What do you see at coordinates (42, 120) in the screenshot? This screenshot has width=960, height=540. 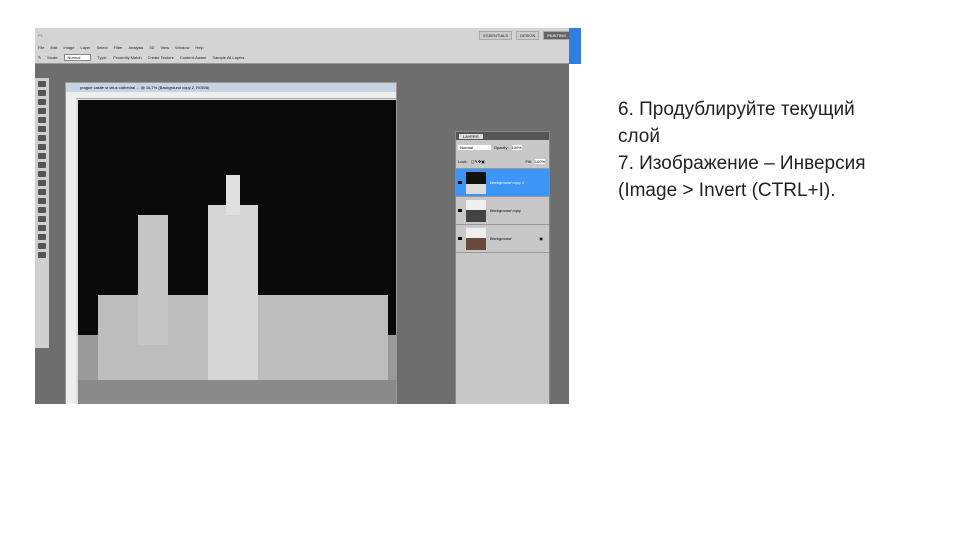 I see `crop-tool-icon` at bounding box center [42, 120].